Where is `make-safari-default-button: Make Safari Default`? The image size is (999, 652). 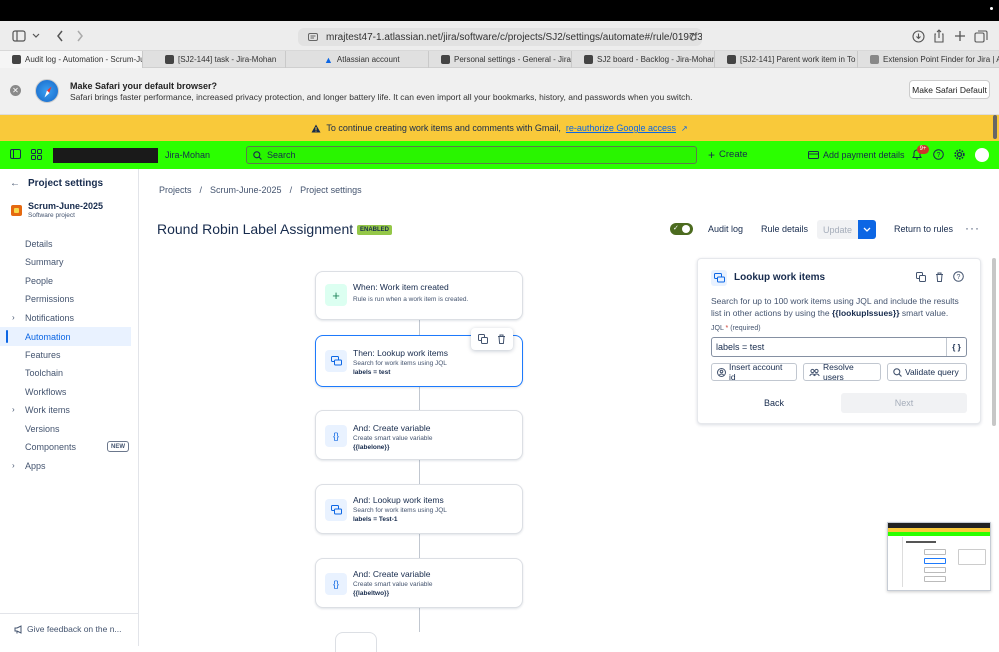
make-safari-default-button: Make Safari Default is located at coordinates (949, 89).